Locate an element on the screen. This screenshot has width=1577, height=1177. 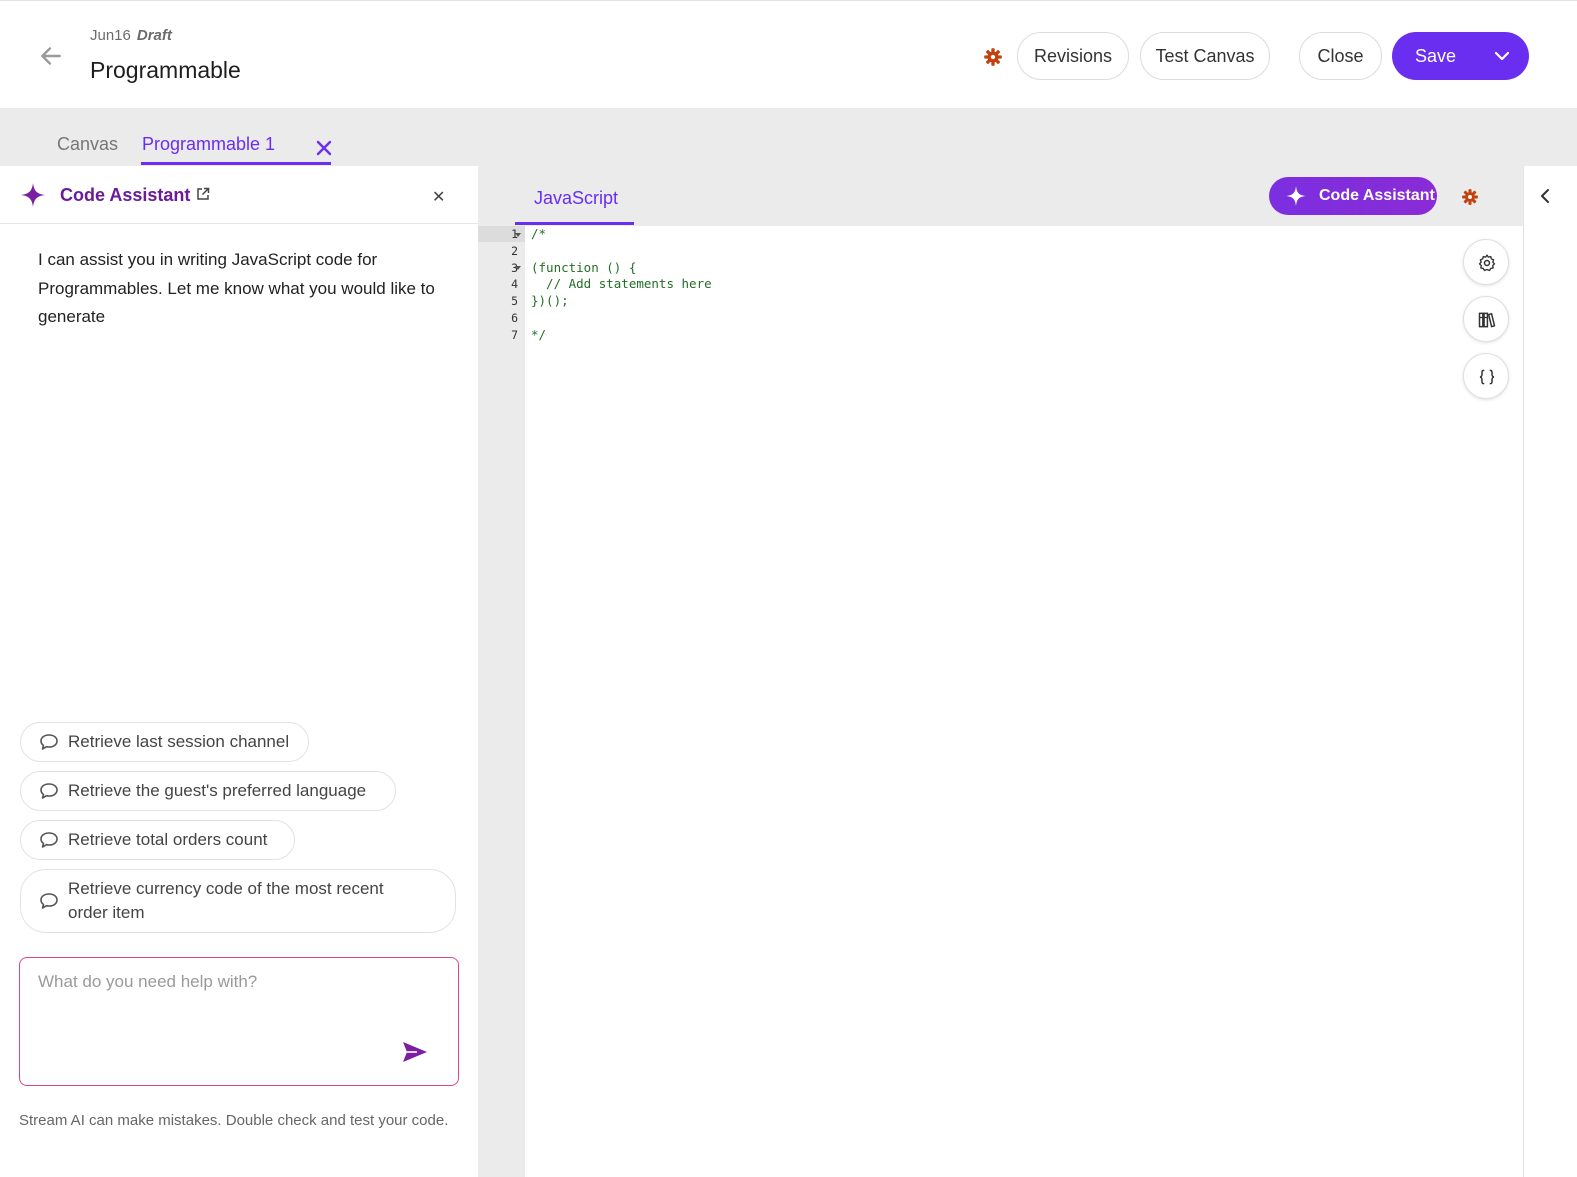
code-assistant-button: Code Assistant is located at coordinates (1353, 196).